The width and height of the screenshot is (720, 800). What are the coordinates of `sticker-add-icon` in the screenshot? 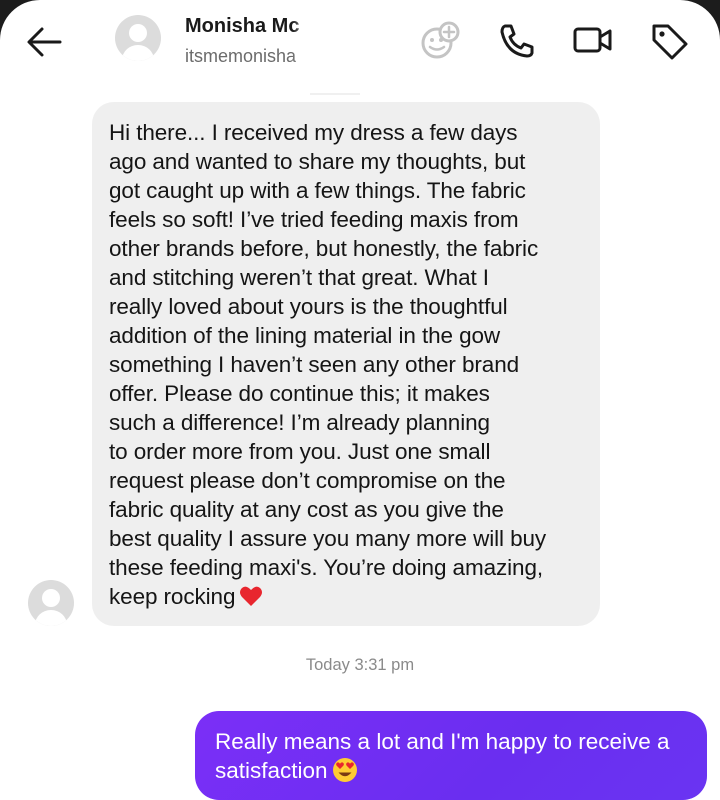 It's located at (440, 40).